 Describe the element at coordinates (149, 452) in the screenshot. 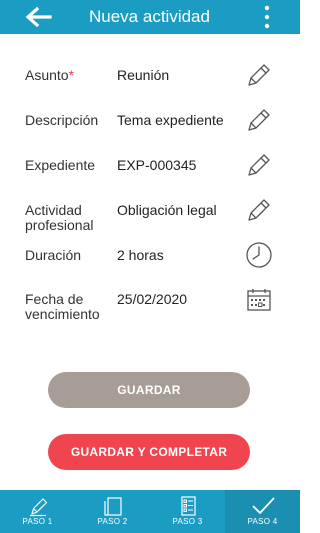

I see `save-and-complete-button: GUARDAR Y COMPLETAR` at that location.